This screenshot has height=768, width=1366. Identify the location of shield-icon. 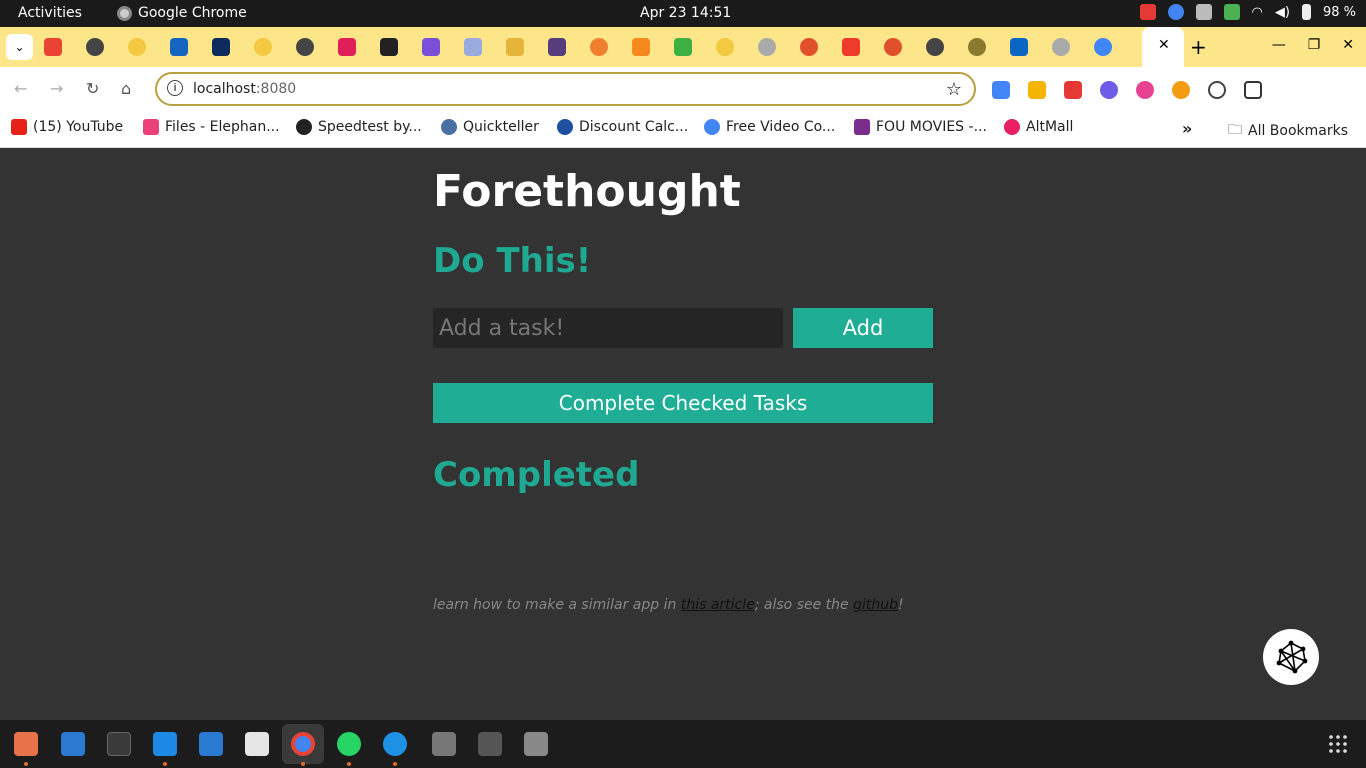
(1231, 12).